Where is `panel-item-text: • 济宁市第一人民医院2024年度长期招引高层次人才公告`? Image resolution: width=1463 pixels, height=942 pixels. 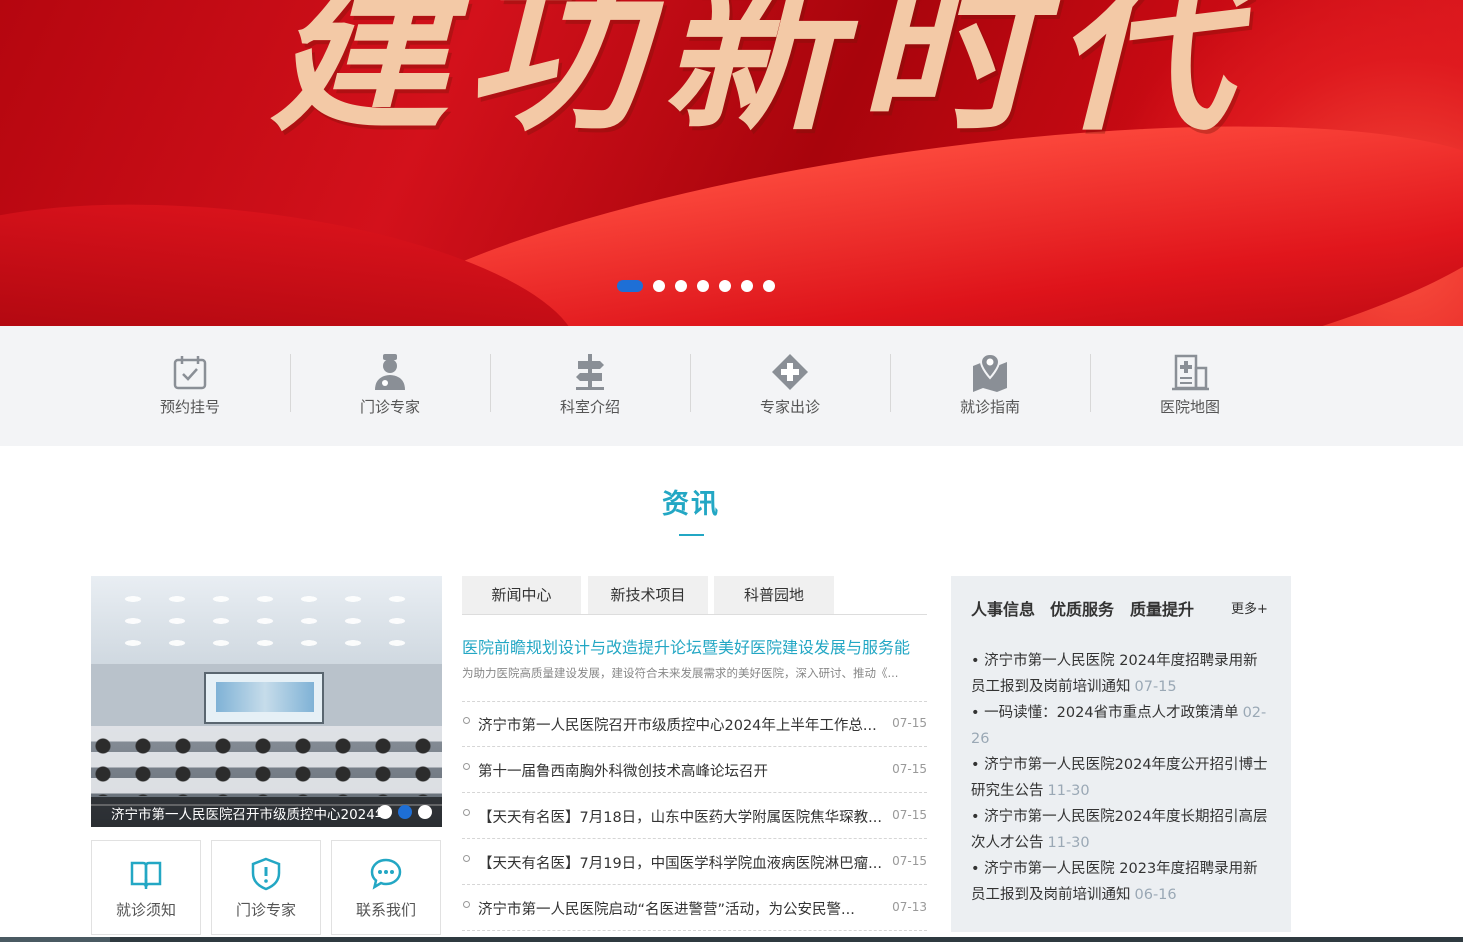
panel-item-text: • 济宁市第一人民医院2024年度长期招引高层次人才公告 is located at coordinates (1119, 830).